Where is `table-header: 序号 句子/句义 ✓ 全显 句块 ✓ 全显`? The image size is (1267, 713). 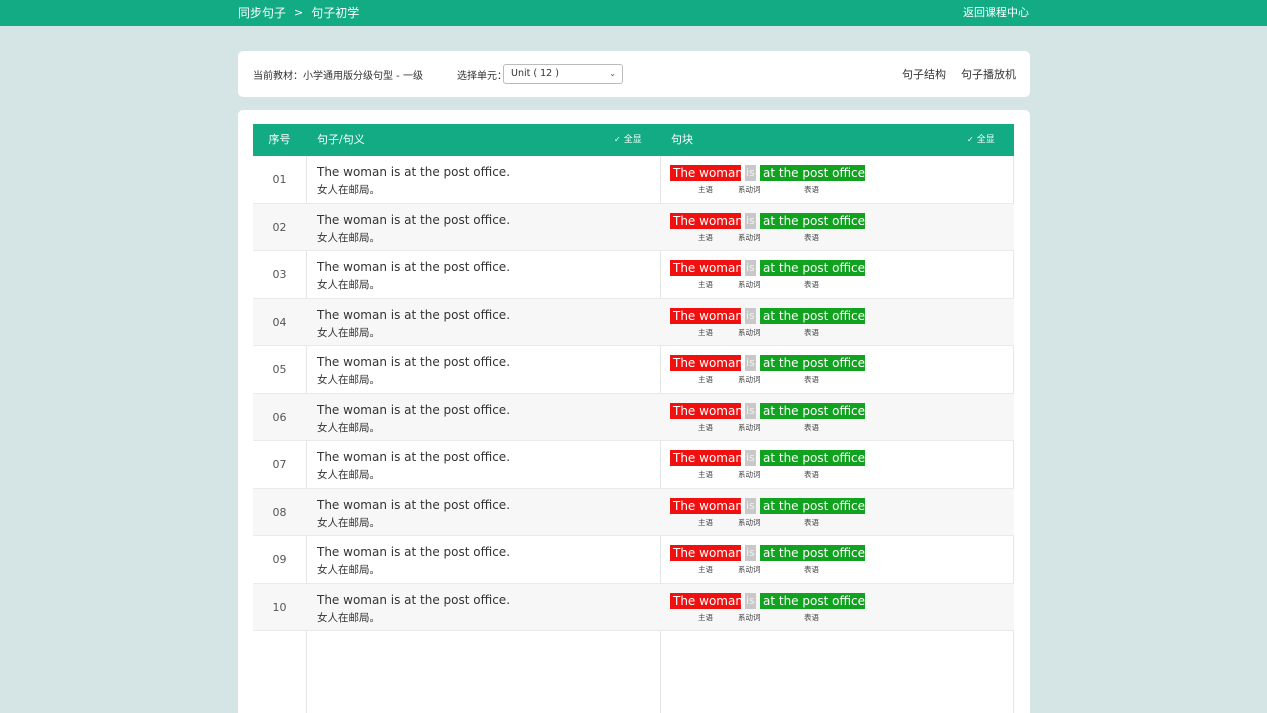
table-header: 序号 句子/句义 ✓ 全显 句块 ✓ 全显 is located at coordinates (633, 140).